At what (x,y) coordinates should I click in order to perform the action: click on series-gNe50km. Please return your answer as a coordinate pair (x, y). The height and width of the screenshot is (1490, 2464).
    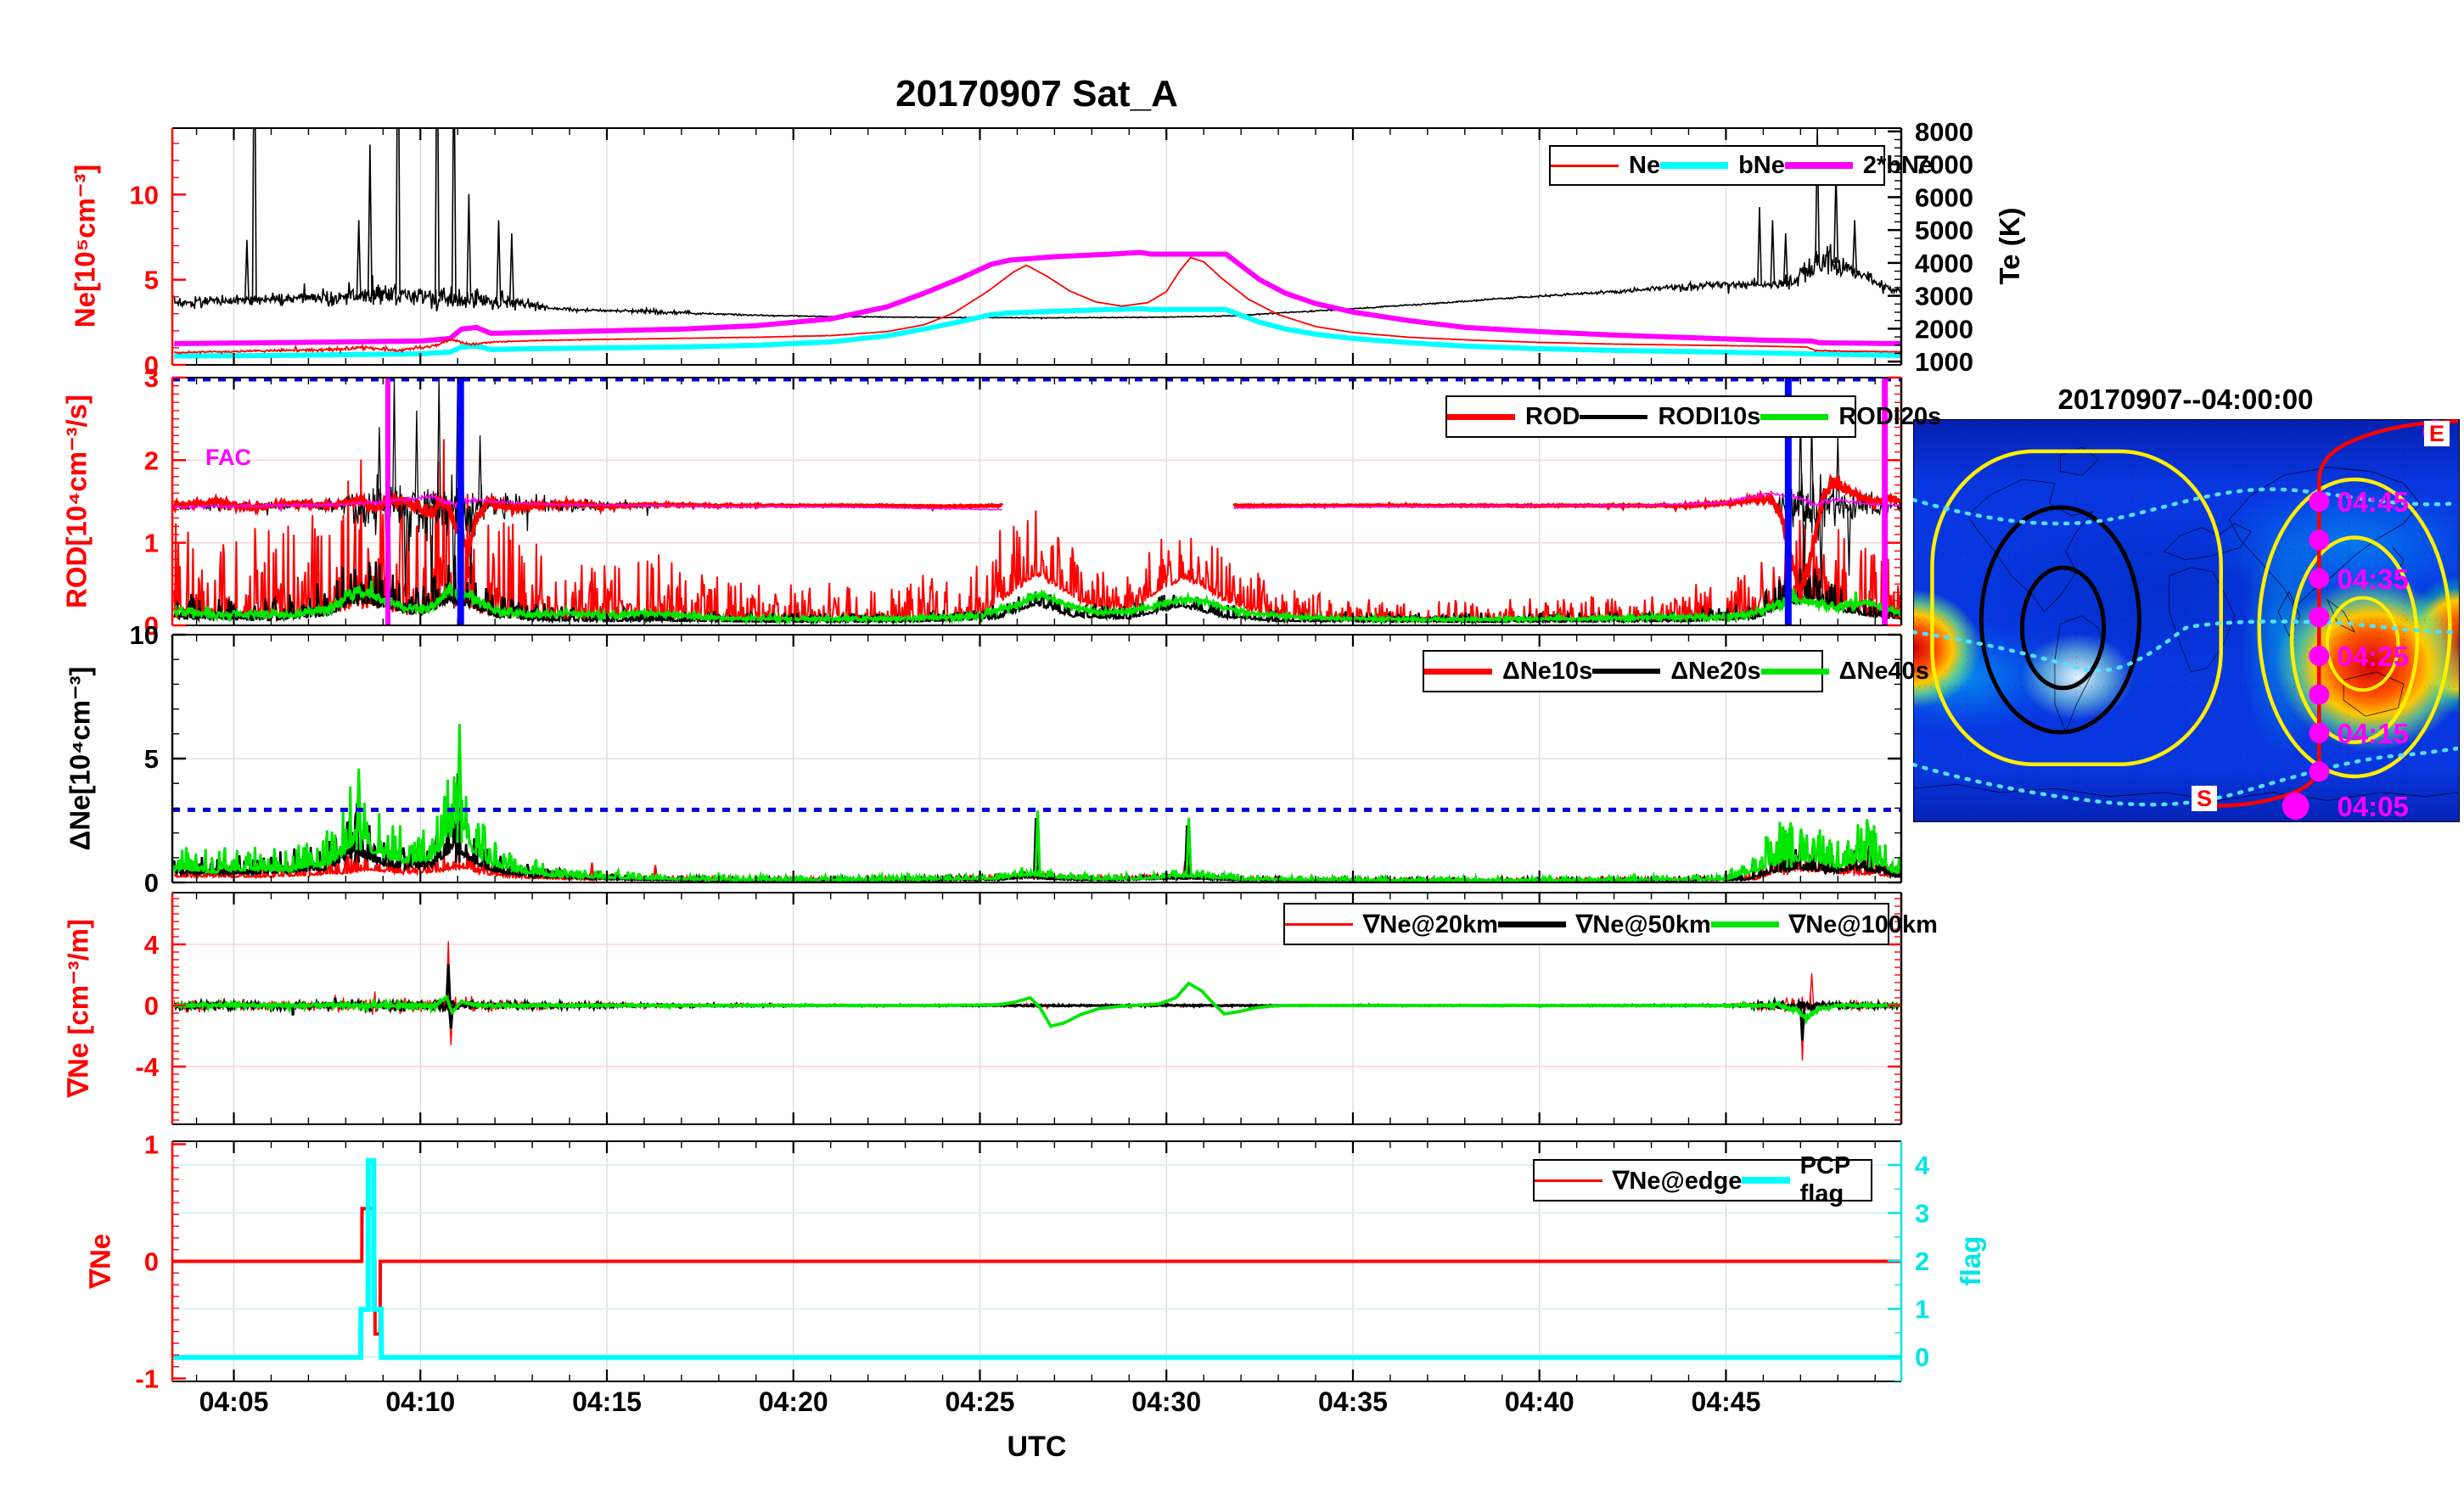
    Looking at the image, I should click on (1037, 1002).